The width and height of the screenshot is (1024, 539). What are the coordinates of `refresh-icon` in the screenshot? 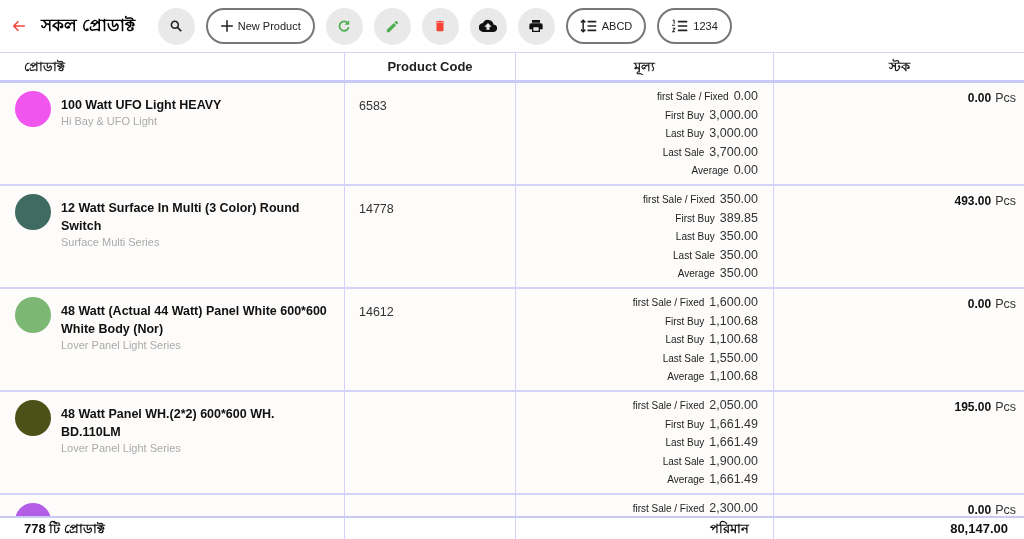 It's located at (344, 26).